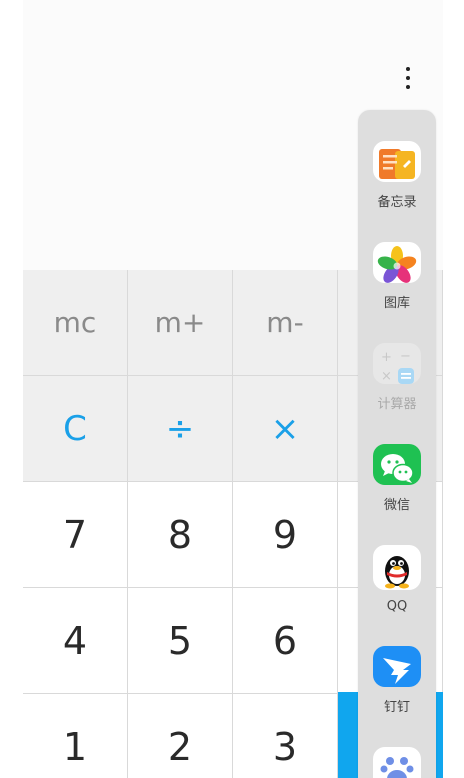  Describe the element at coordinates (408, 69) in the screenshot. I see `more-vertical-icon` at that location.